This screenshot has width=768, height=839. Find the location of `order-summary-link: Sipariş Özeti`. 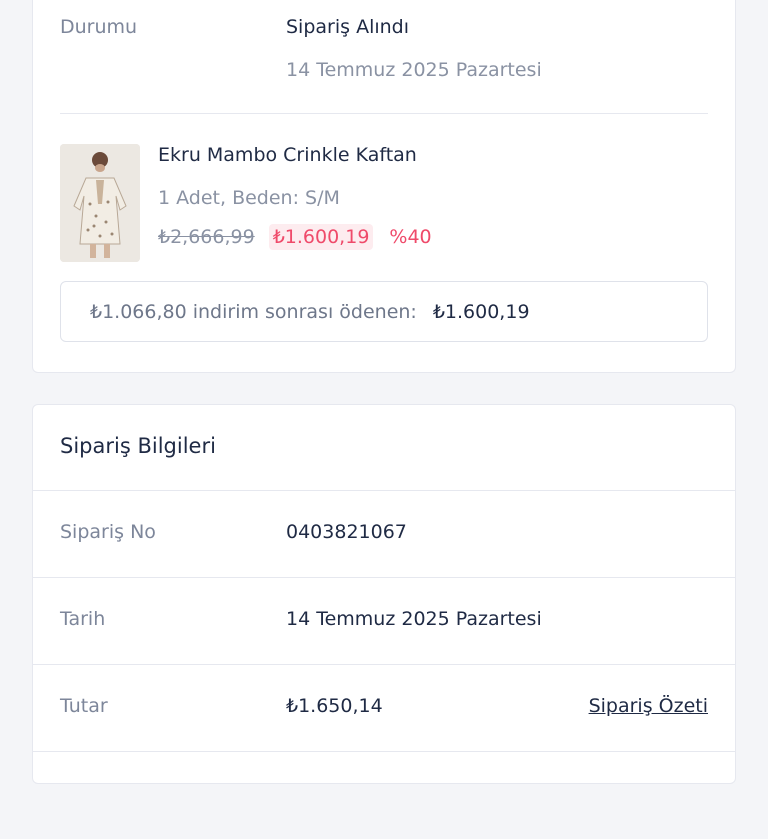

order-summary-link: Sipariş Özeti is located at coordinates (648, 706).